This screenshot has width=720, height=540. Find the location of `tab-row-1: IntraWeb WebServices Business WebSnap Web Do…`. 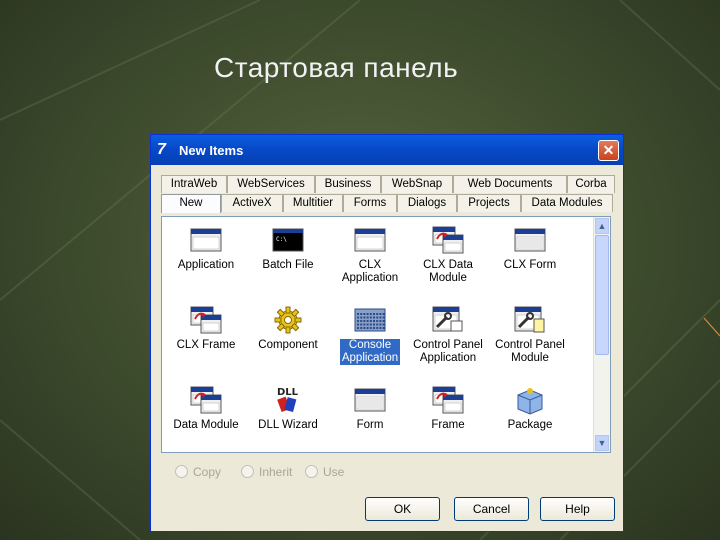

tab-row-1: IntraWeb WebServices Business WebSnap Web Do… is located at coordinates (388, 184).